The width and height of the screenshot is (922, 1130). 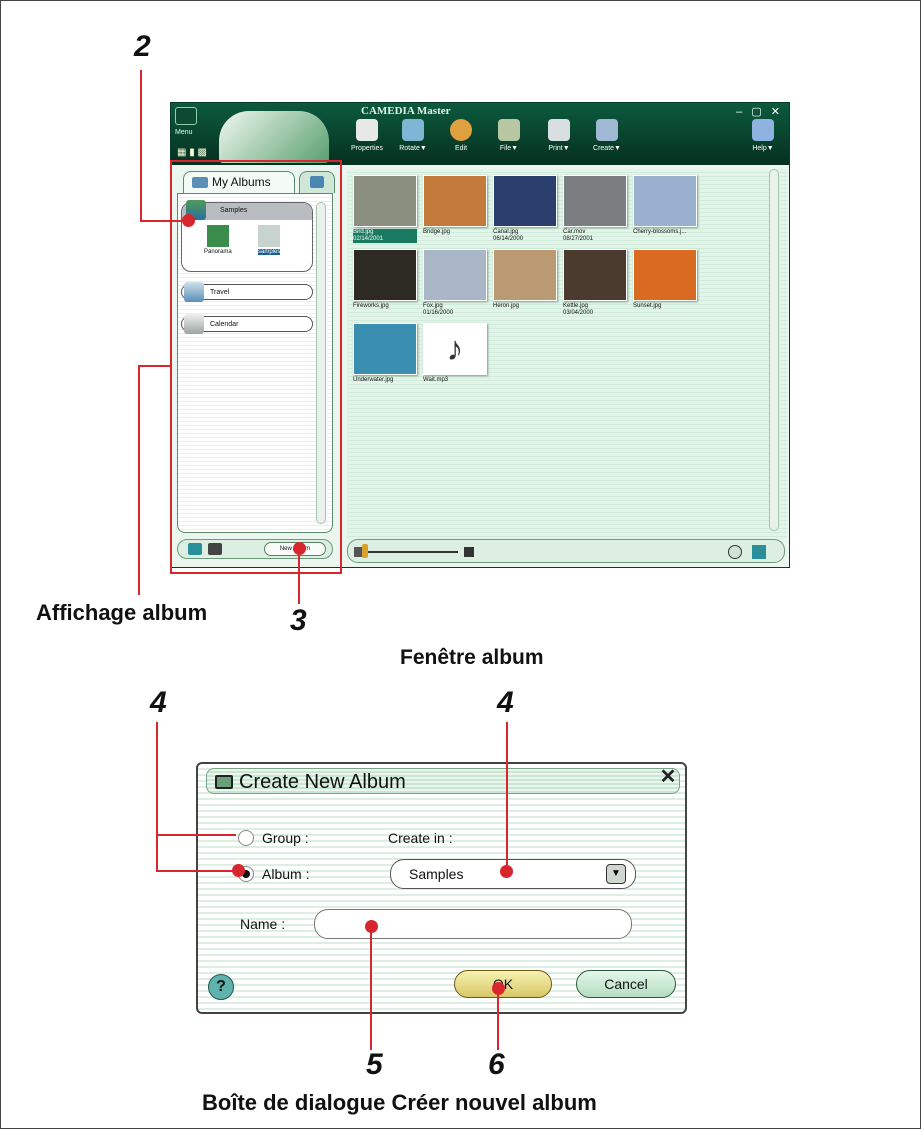 I want to click on thumbnail-name: Car.mov, so click(x=574, y=232).